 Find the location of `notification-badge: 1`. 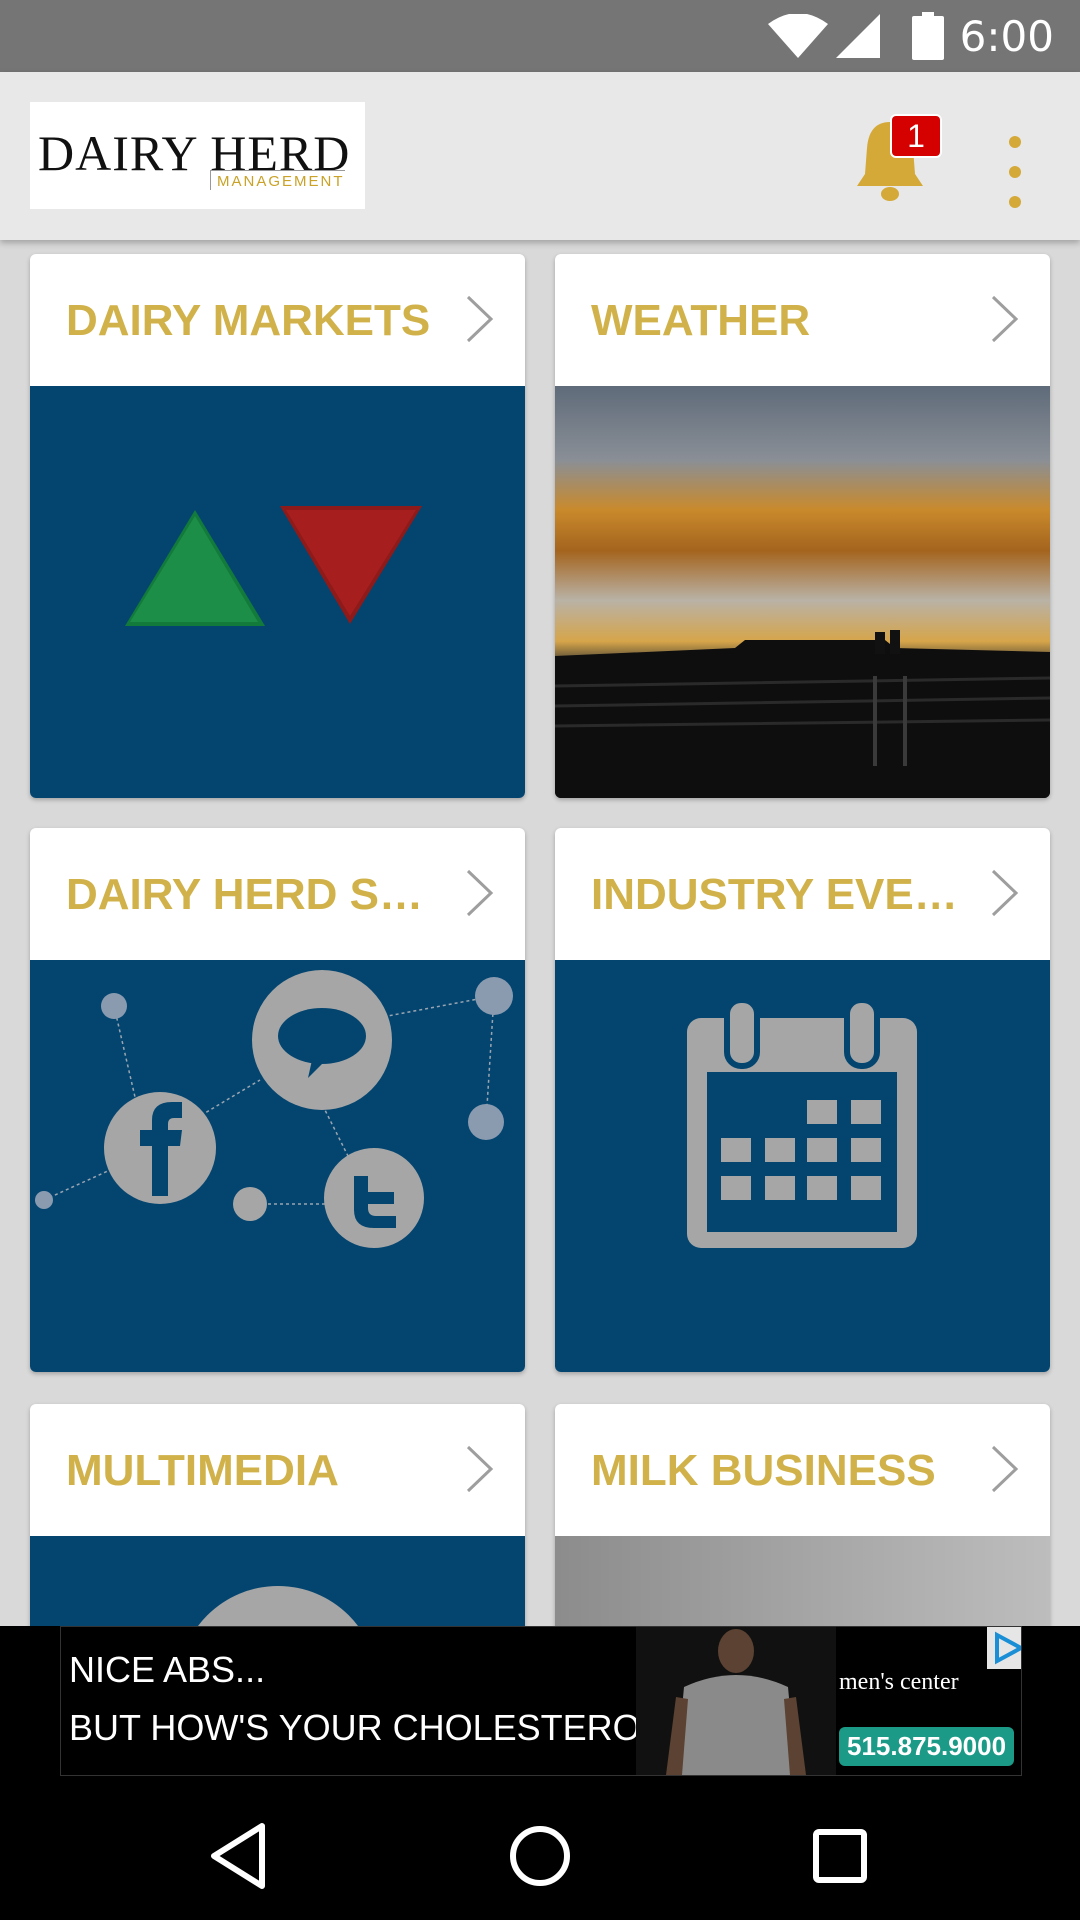

notification-badge: 1 is located at coordinates (916, 136).